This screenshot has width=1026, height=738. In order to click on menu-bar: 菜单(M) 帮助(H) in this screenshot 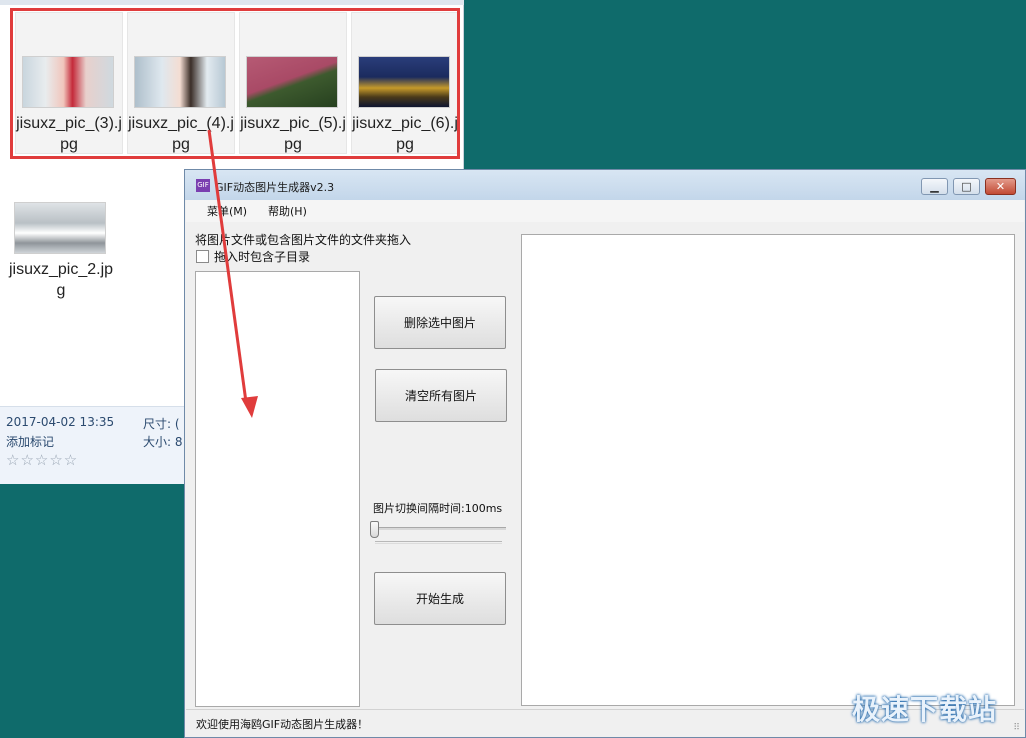, I will do `click(605, 211)`.